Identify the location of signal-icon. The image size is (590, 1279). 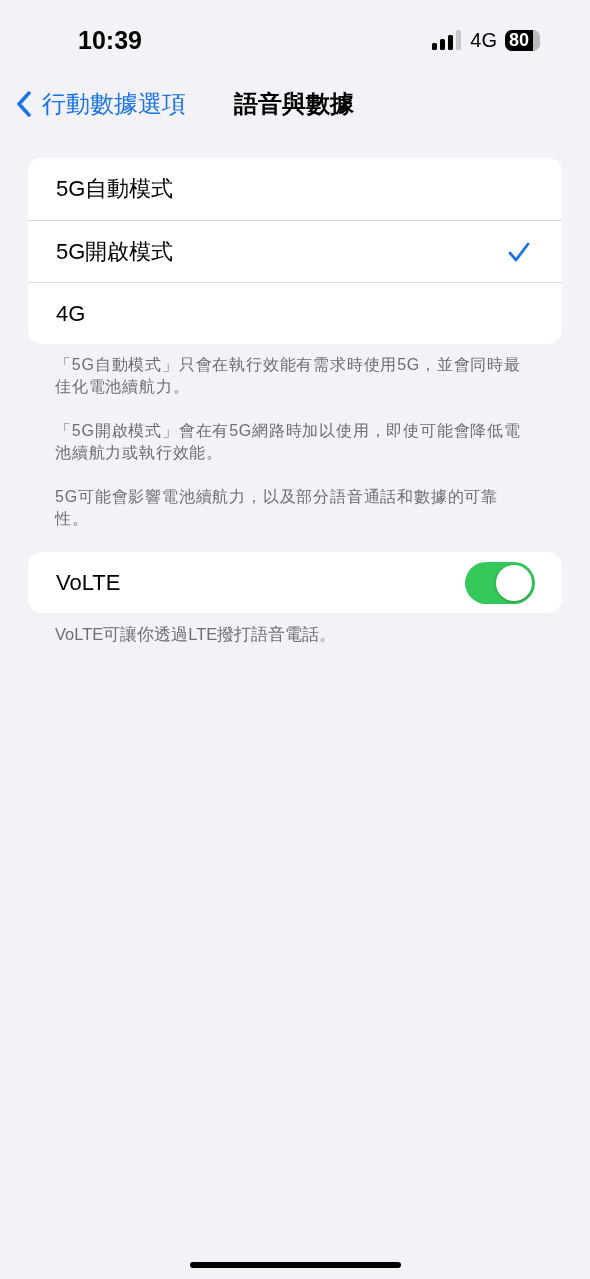
(447, 40).